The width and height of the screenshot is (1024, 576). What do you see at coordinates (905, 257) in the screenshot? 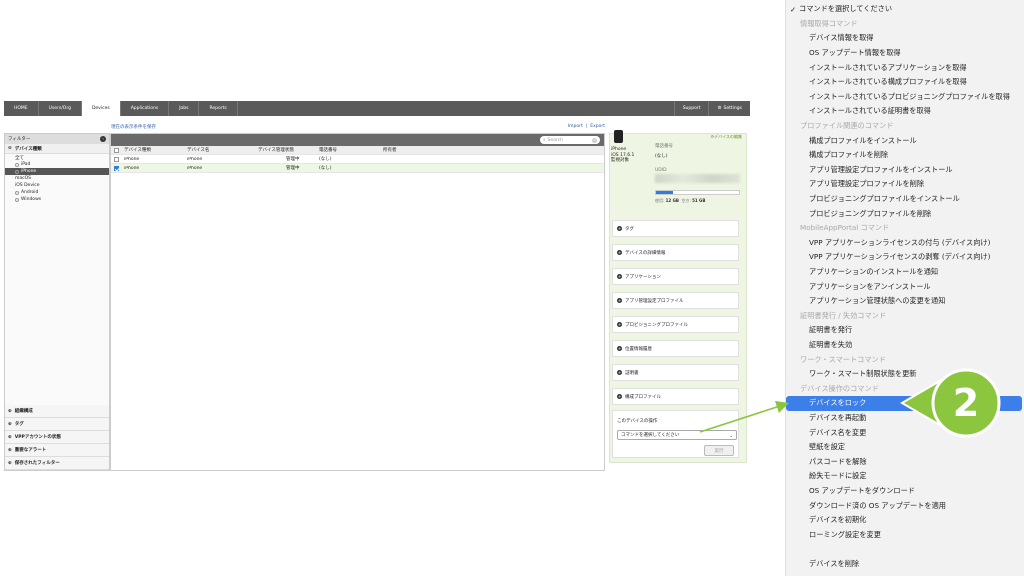
I see `menu-item: VPP アプリケーションライセンスの剥奪 (デバイス向け)` at bounding box center [905, 257].